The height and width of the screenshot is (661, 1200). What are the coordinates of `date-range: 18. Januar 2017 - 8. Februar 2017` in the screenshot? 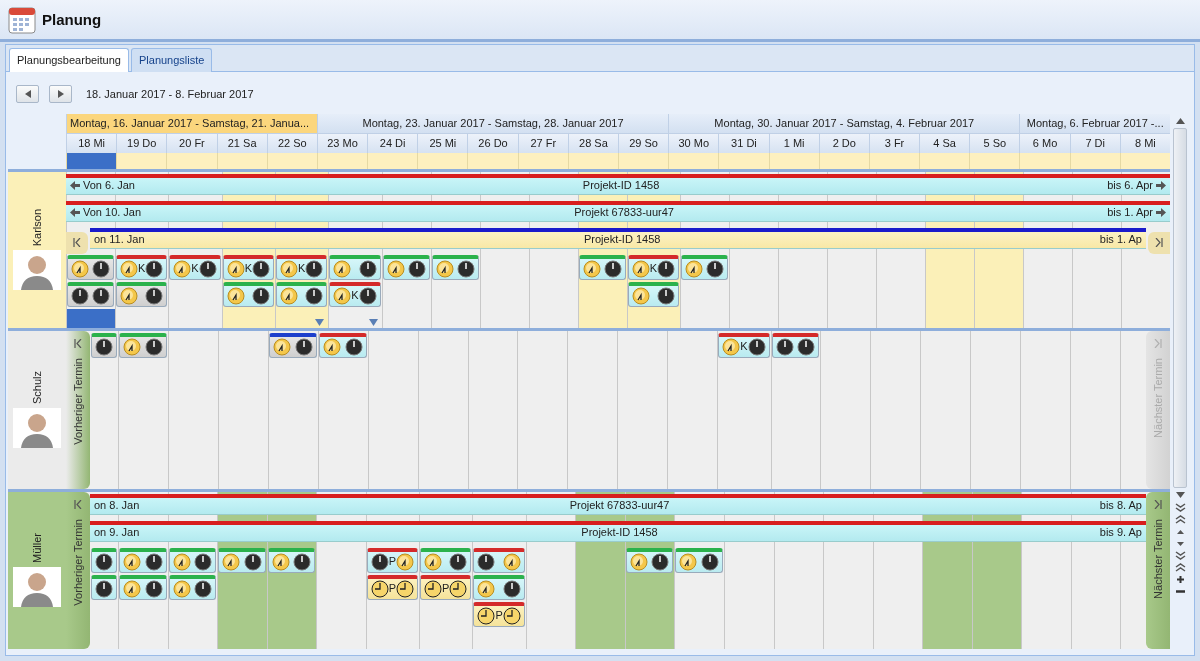 It's located at (170, 94).